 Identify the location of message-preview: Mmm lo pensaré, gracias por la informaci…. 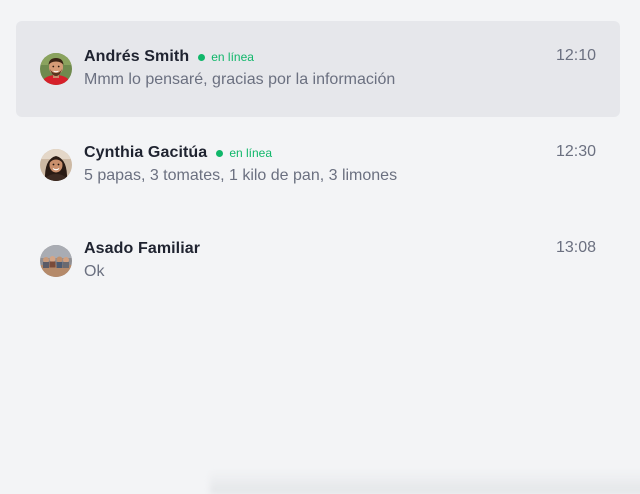
(240, 79).